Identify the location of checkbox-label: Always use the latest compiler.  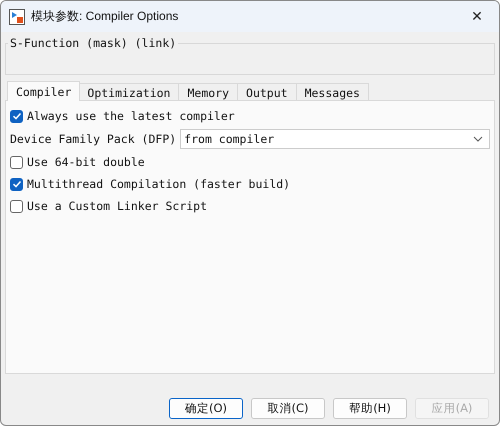
(131, 116).